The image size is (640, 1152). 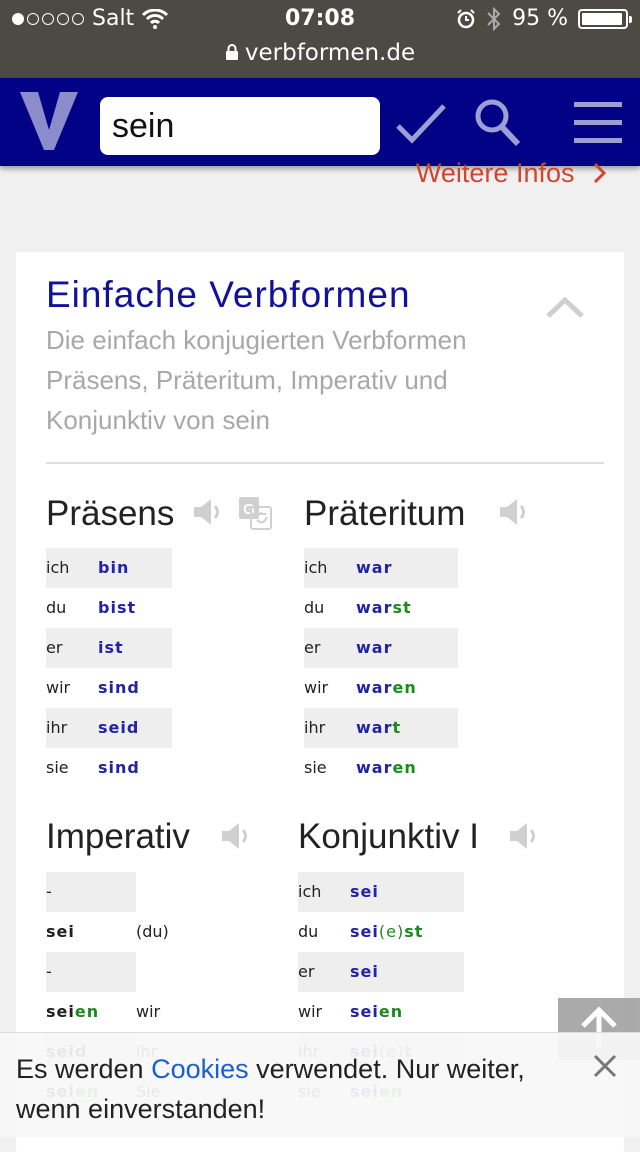 I want to click on verb-stem: bist, so click(x=117, y=607).